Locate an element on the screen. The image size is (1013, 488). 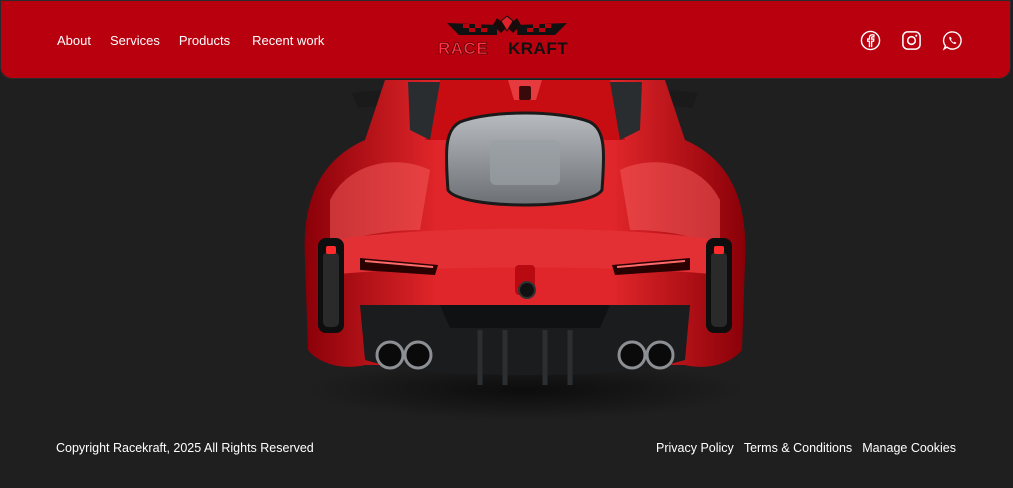
main-nav: About Services Products Recent work is located at coordinates (200, 40).